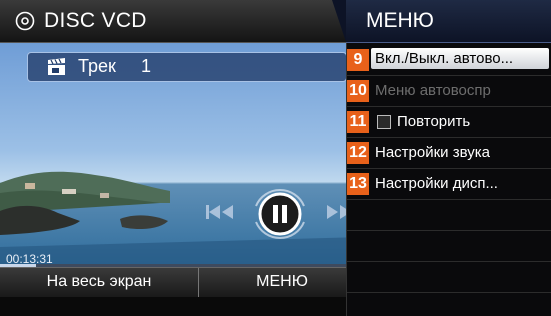 Image resolution: width=551 pixels, height=316 pixels. What do you see at coordinates (56, 66) in the screenshot?
I see `clapperboard-icon` at bounding box center [56, 66].